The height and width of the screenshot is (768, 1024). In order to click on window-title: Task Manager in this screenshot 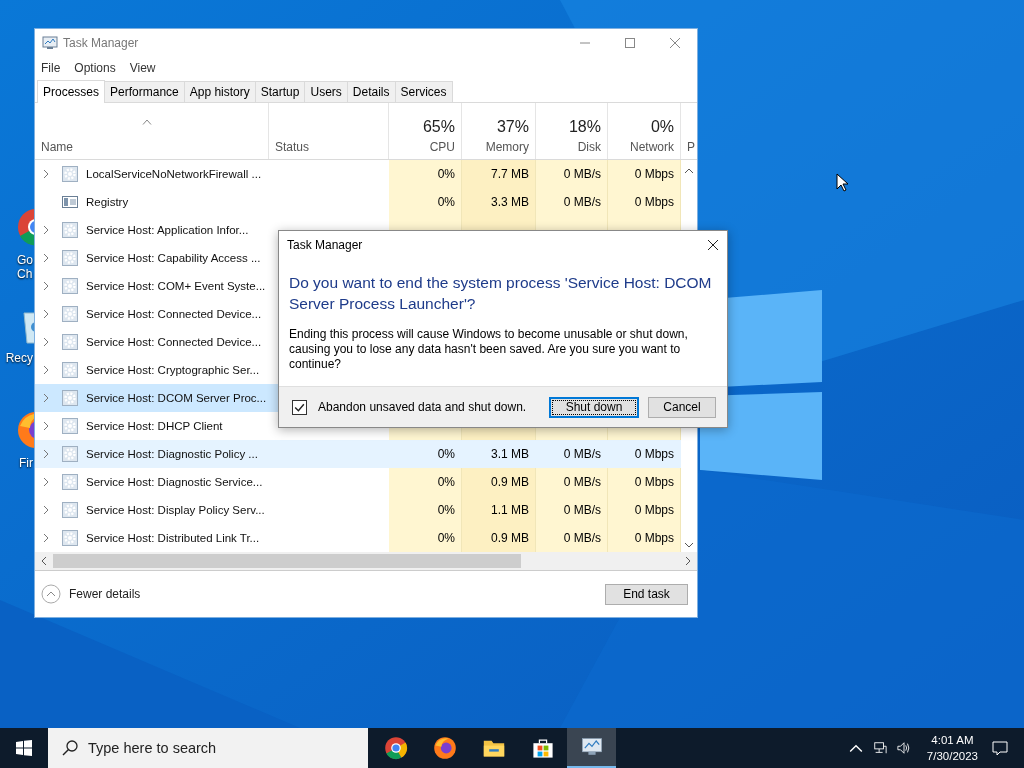, I will do `click(101, 43)`.